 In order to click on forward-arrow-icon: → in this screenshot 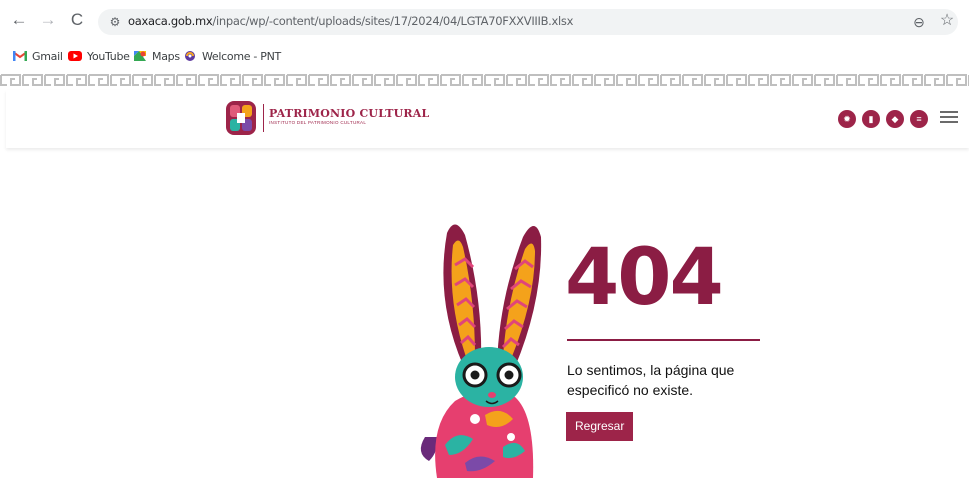, I will do `click(48, 20)`.